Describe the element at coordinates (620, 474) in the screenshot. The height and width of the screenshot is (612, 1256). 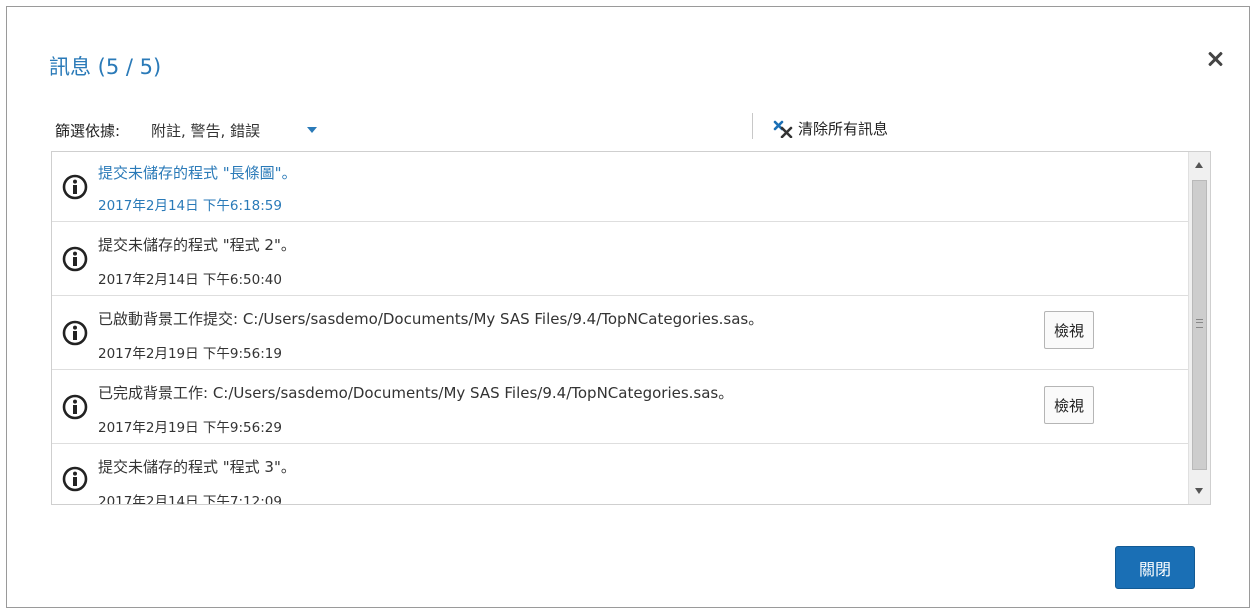
I see `message-row: 提交未儲存的程式 "程式 3"。 2017年2月14日 下午7:12:09` at that location.